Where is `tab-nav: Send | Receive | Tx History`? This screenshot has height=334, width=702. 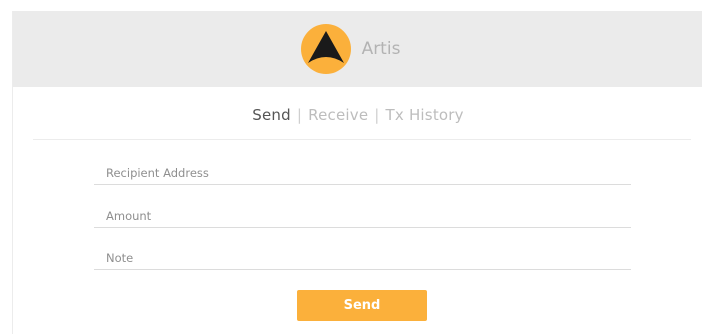 tab-nav: Send | Receive | Tx History is located at coordinates (357, 115).